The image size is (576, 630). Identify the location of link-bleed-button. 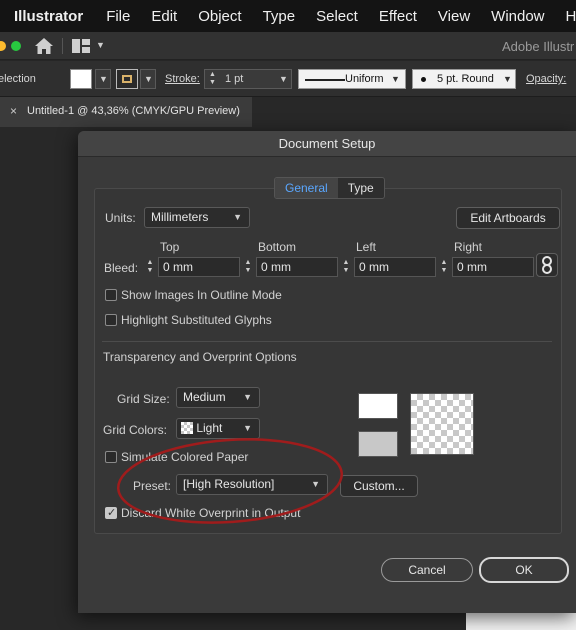
(547, 265).